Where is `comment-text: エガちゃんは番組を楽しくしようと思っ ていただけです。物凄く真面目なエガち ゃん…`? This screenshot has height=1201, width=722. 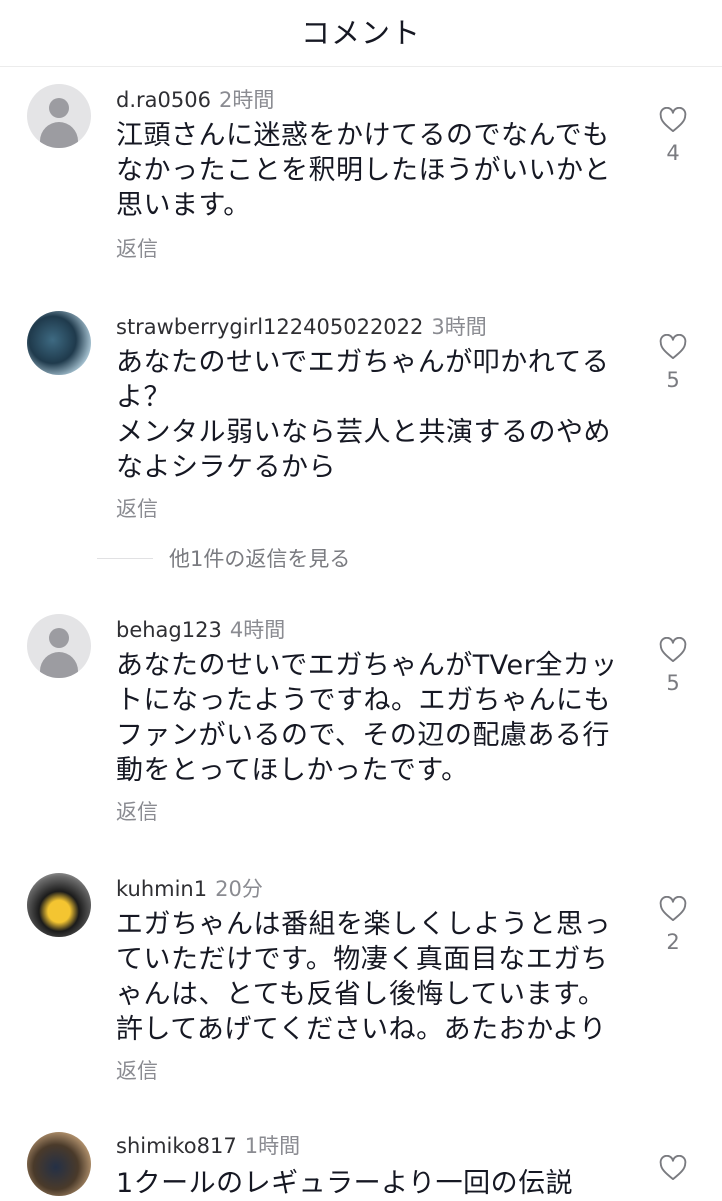 comment-text: エガちゃんは番組を楽しくしようと思っ ていただけです。物凄く真面目なエガち ゃん… is located at coordinates (363, 977).